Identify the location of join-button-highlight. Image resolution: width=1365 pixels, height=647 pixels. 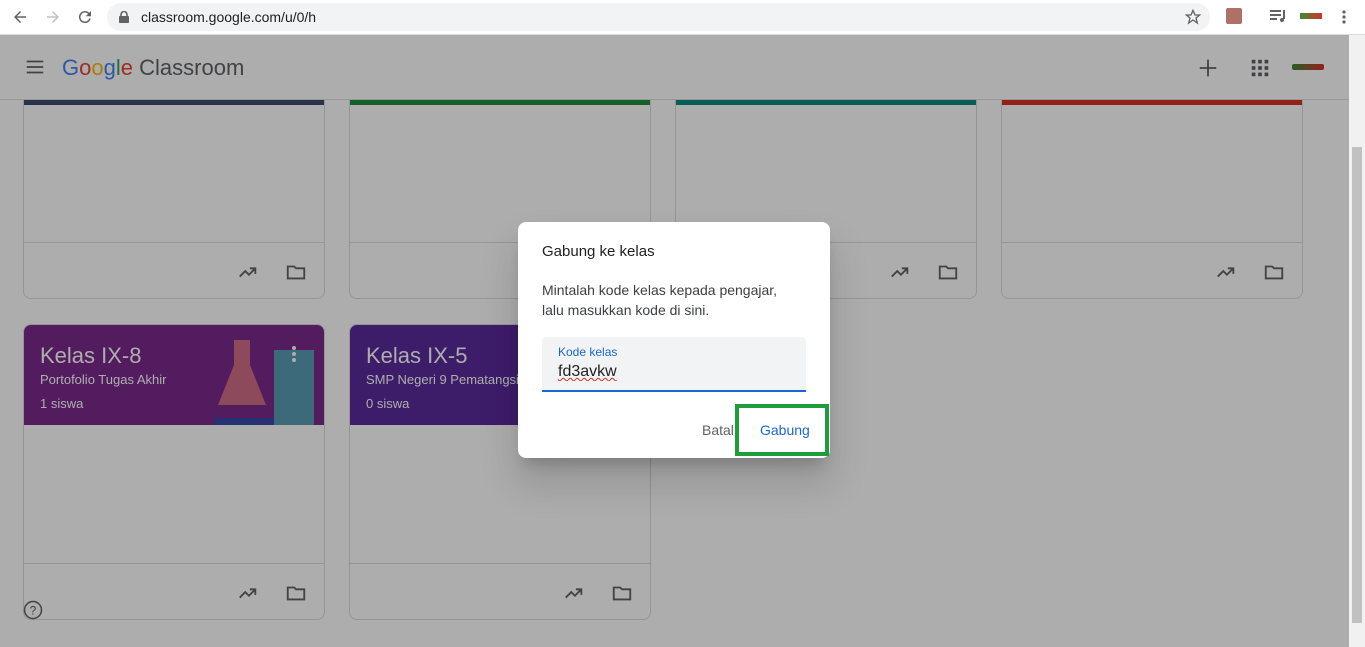
(782, 430).